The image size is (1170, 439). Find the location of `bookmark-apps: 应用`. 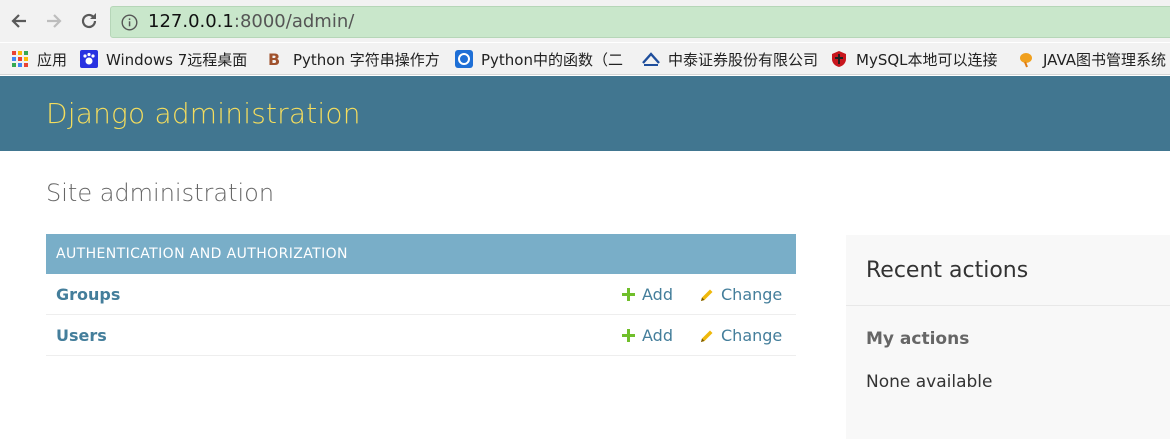

bookmark-apps: 应用 is located at coordinates (39, 59).